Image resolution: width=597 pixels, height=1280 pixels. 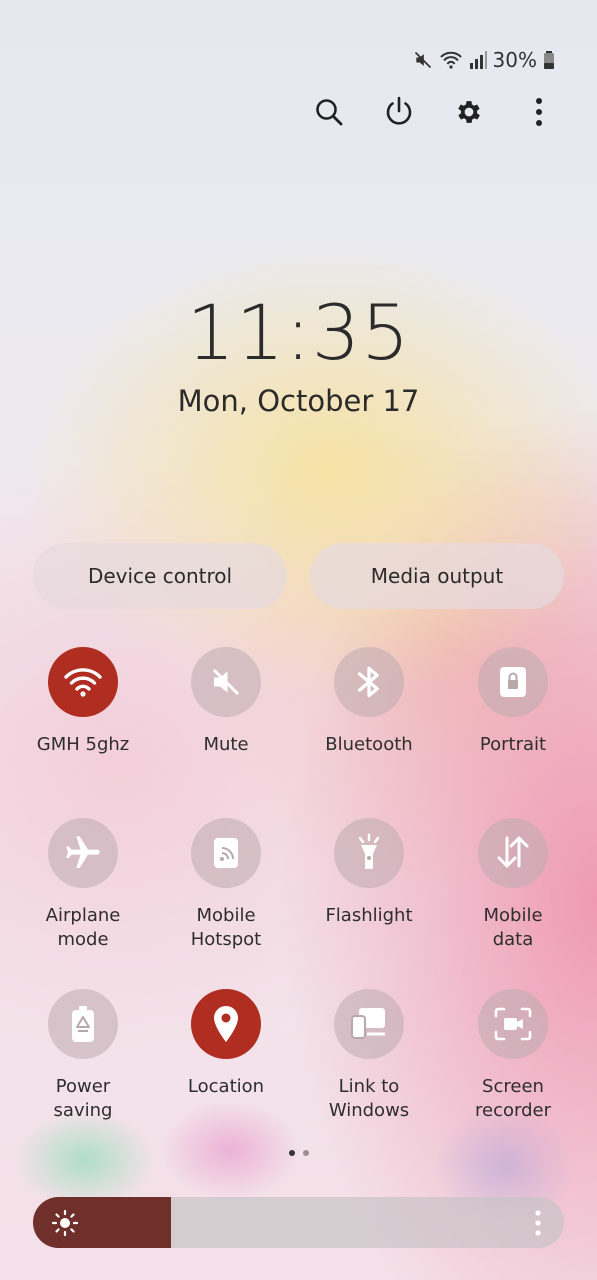 I want to click on tile-label: Portrait, so click(x=513, y=744).